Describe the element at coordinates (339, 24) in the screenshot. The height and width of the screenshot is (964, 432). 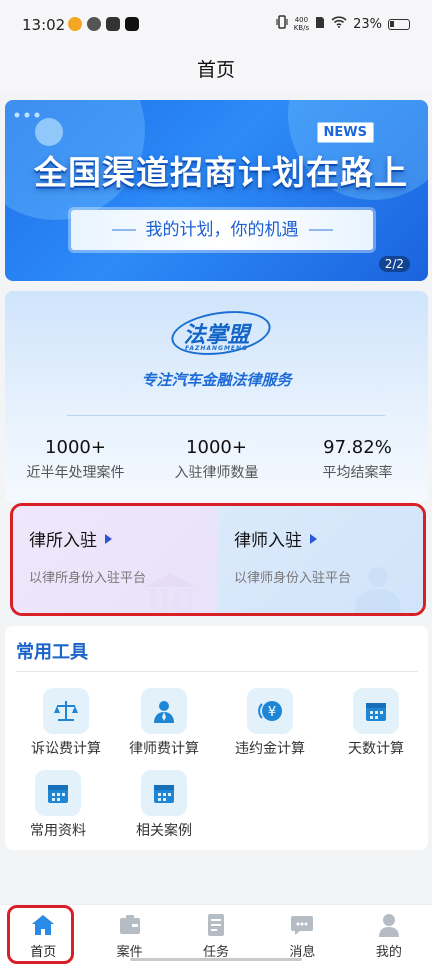
I see `wifi-icon` at that location.